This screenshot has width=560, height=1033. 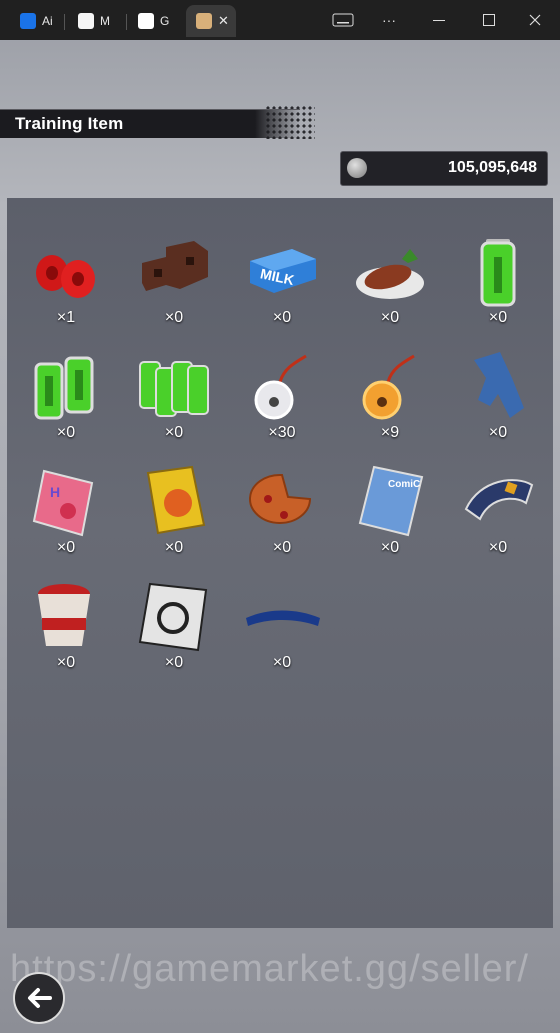 I want to click on brick-blocks-icon, so click(x=175, y=266).